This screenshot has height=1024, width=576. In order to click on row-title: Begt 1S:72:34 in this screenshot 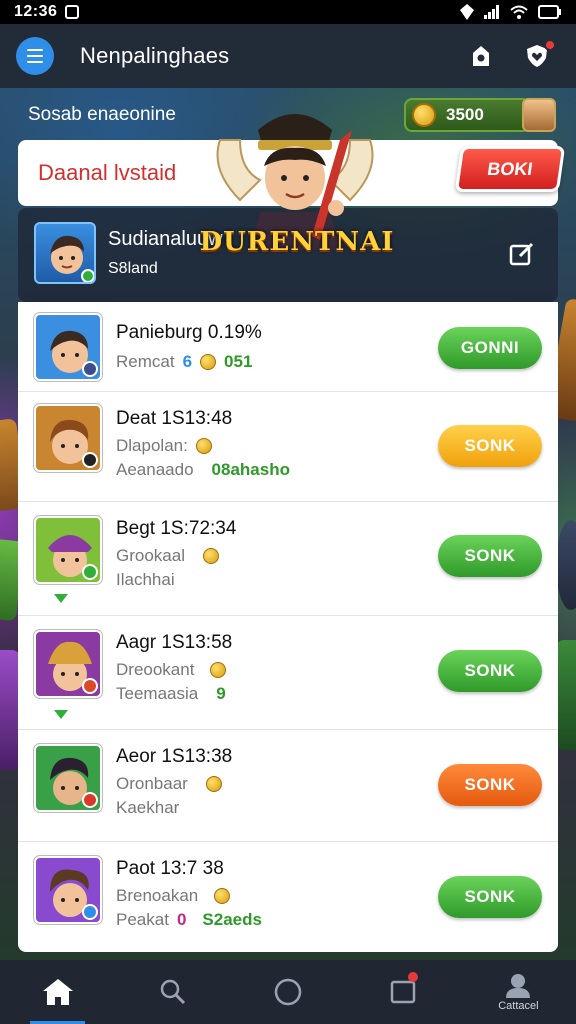, I will do `click(176, 528)`.